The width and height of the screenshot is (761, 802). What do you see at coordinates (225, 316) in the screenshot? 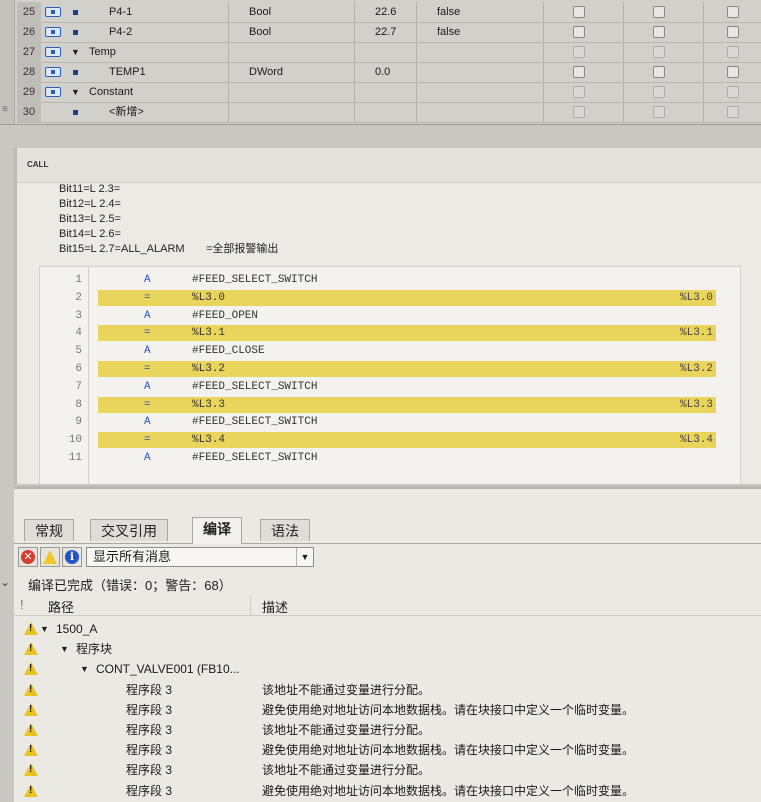
I see `instruction-operand: #FEED_OPEN` at bounding box center [225, 316].